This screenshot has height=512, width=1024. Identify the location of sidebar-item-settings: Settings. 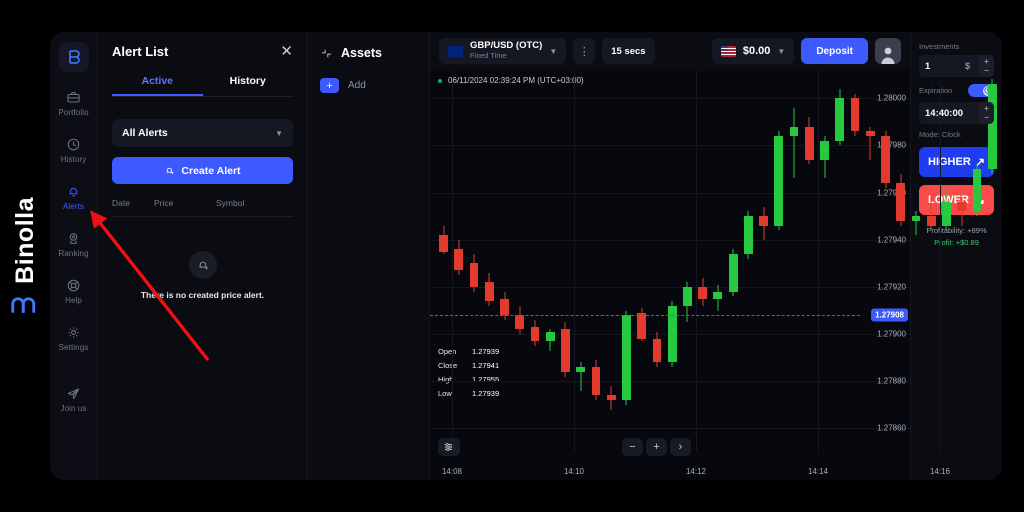
(74, 338).